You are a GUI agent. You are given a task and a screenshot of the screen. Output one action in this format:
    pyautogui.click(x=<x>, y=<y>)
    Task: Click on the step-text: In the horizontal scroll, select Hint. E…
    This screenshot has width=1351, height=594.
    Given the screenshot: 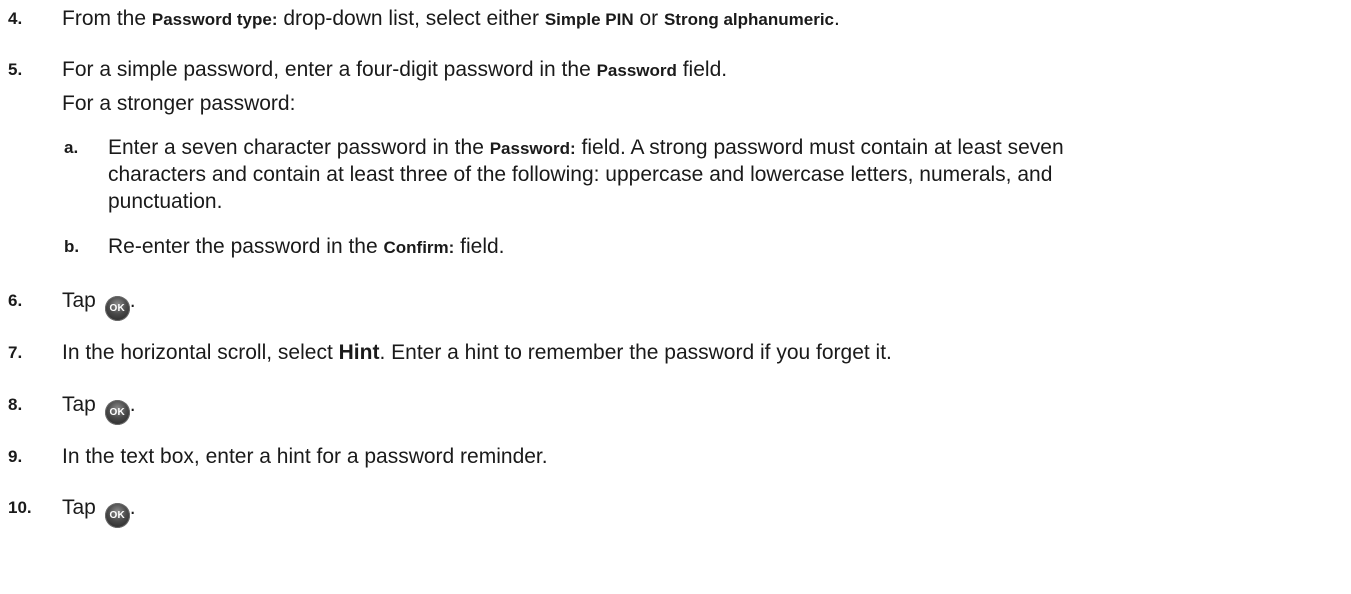 What is the action you would take?
    pyautogui.click(x=477, y=353)
    